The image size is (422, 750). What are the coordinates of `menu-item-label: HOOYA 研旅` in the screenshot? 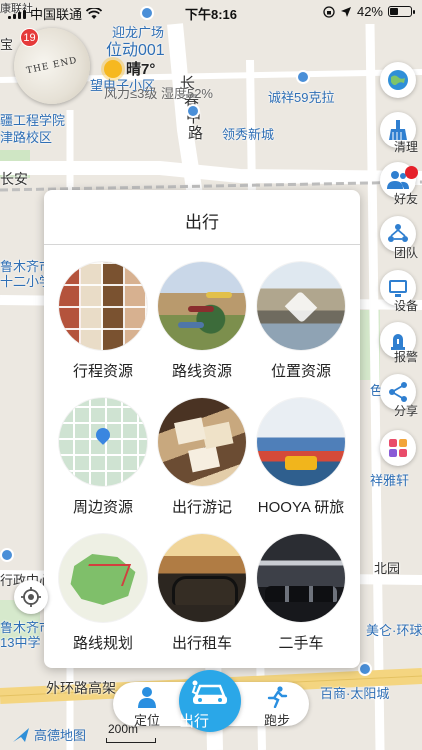 It's located at (301, 507).